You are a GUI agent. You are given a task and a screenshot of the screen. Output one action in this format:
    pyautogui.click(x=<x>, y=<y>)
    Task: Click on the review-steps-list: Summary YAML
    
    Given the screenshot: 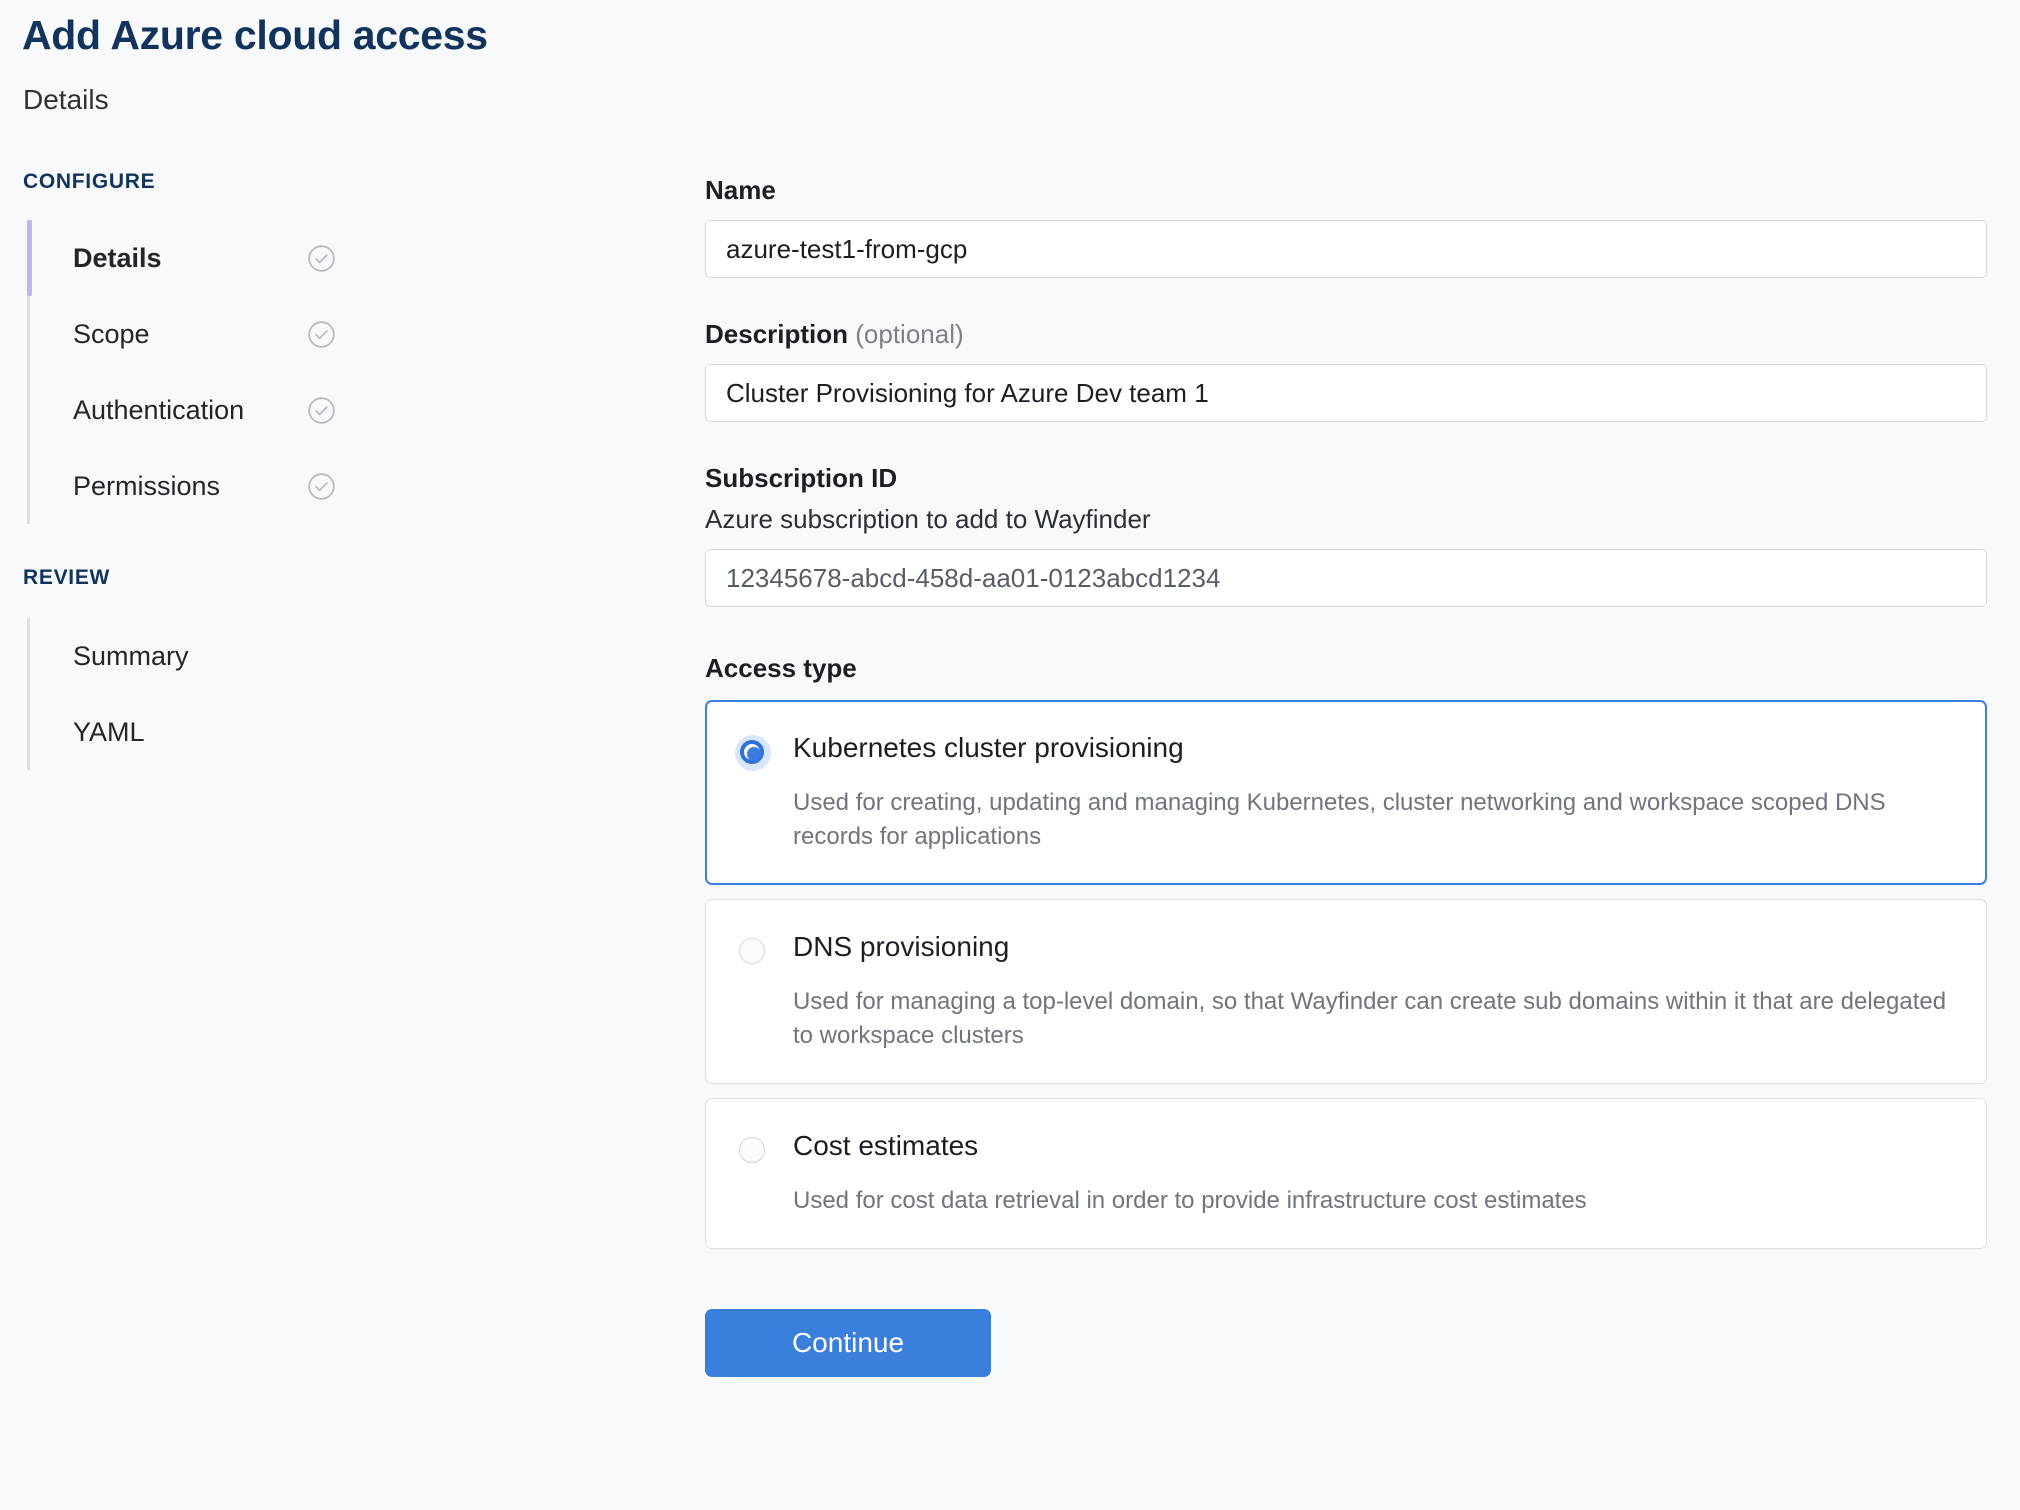 What is the action you would take?
    pyautogui.click(x=210, y=694)
    